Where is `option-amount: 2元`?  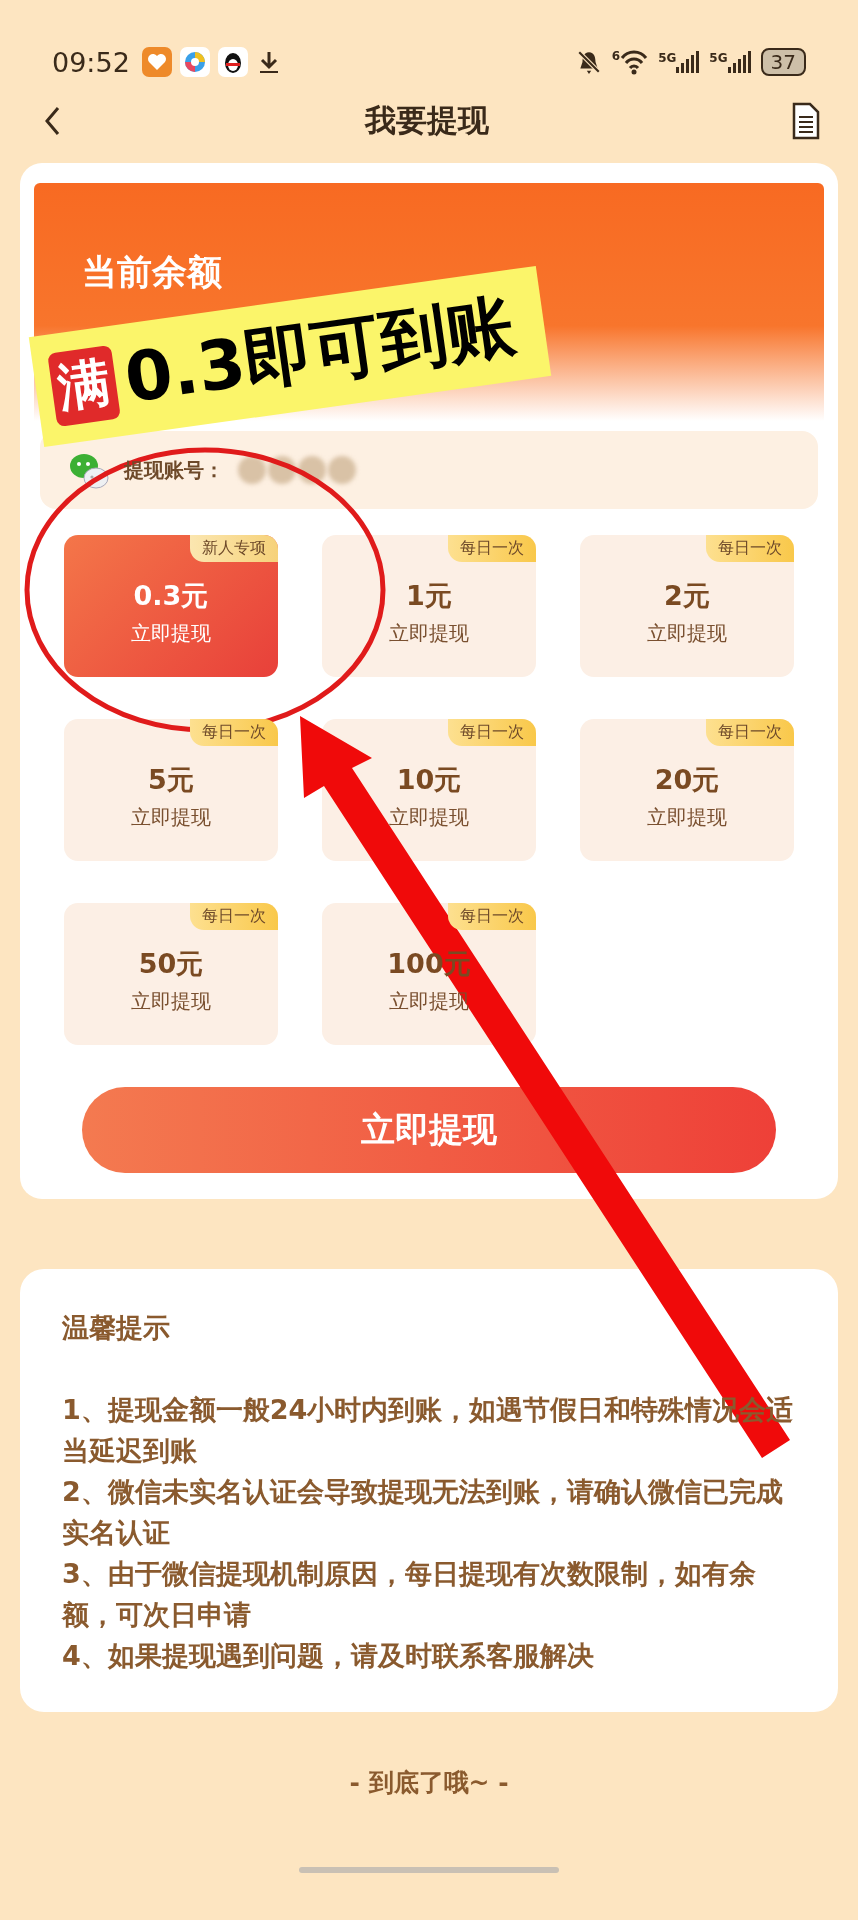
option-amount: 2元 is located at coordinates (687, 596).